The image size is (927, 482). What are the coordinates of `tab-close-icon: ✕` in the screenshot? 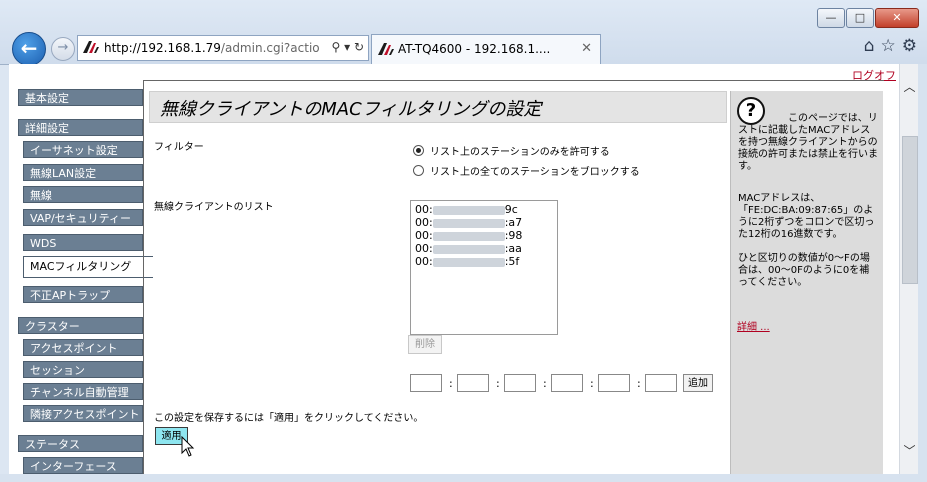 It's located at (586, 48).